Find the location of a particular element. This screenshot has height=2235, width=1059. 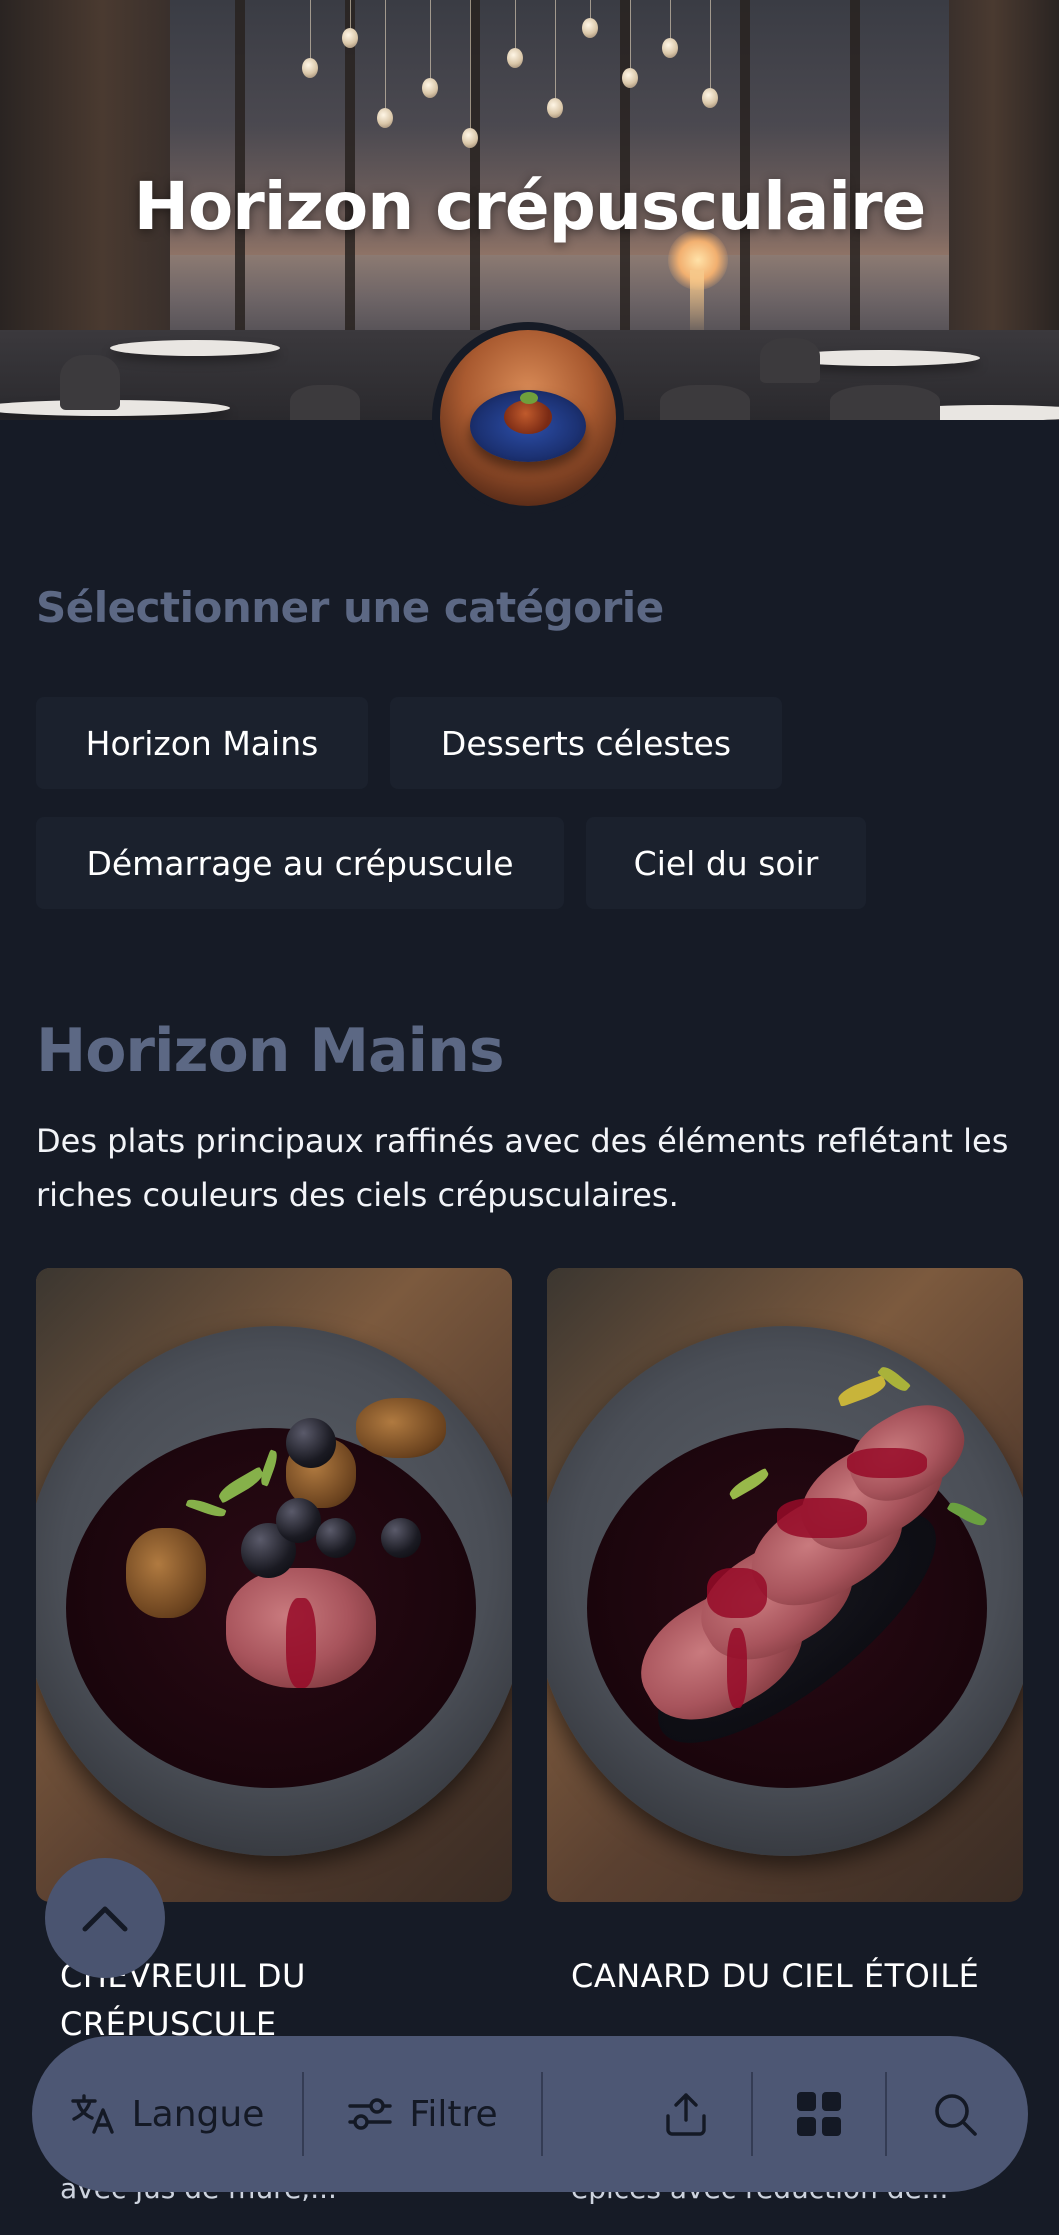

chip-horizon-mains: Horizon Mains is located at coordinates (202, 743).